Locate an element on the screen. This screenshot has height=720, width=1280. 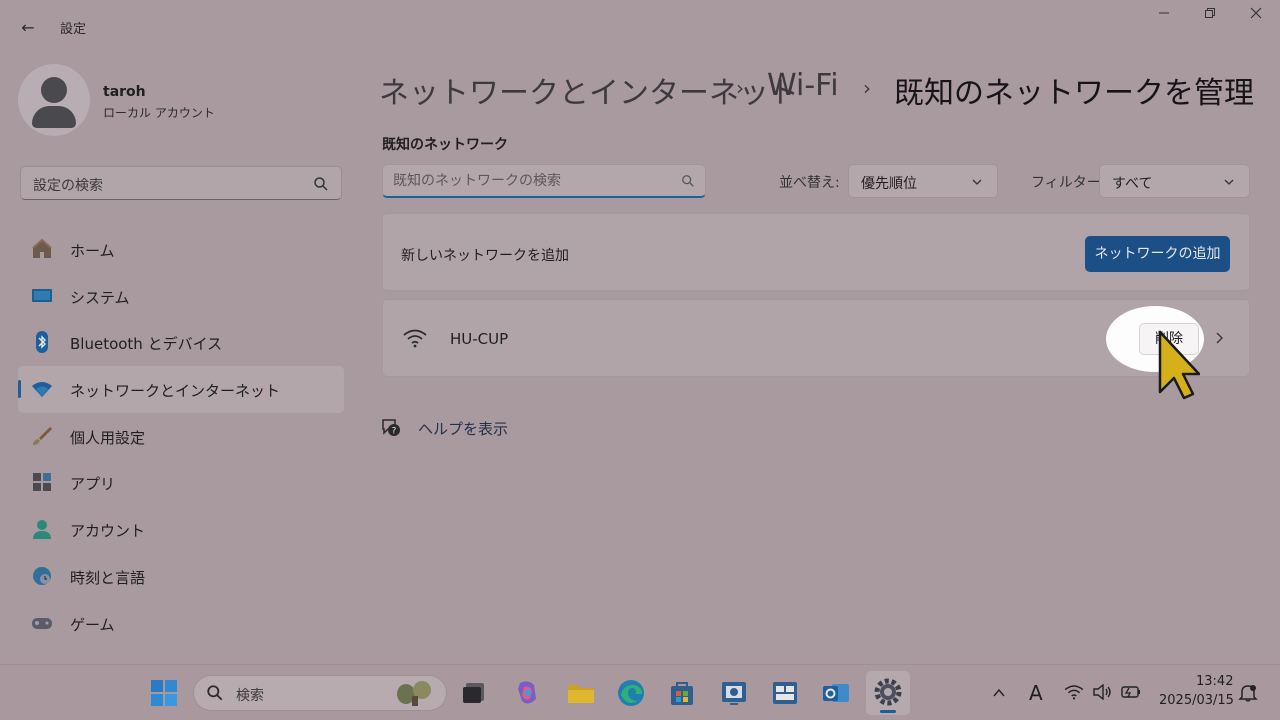
bluetooth-icon is located at coordinates (42, 342).